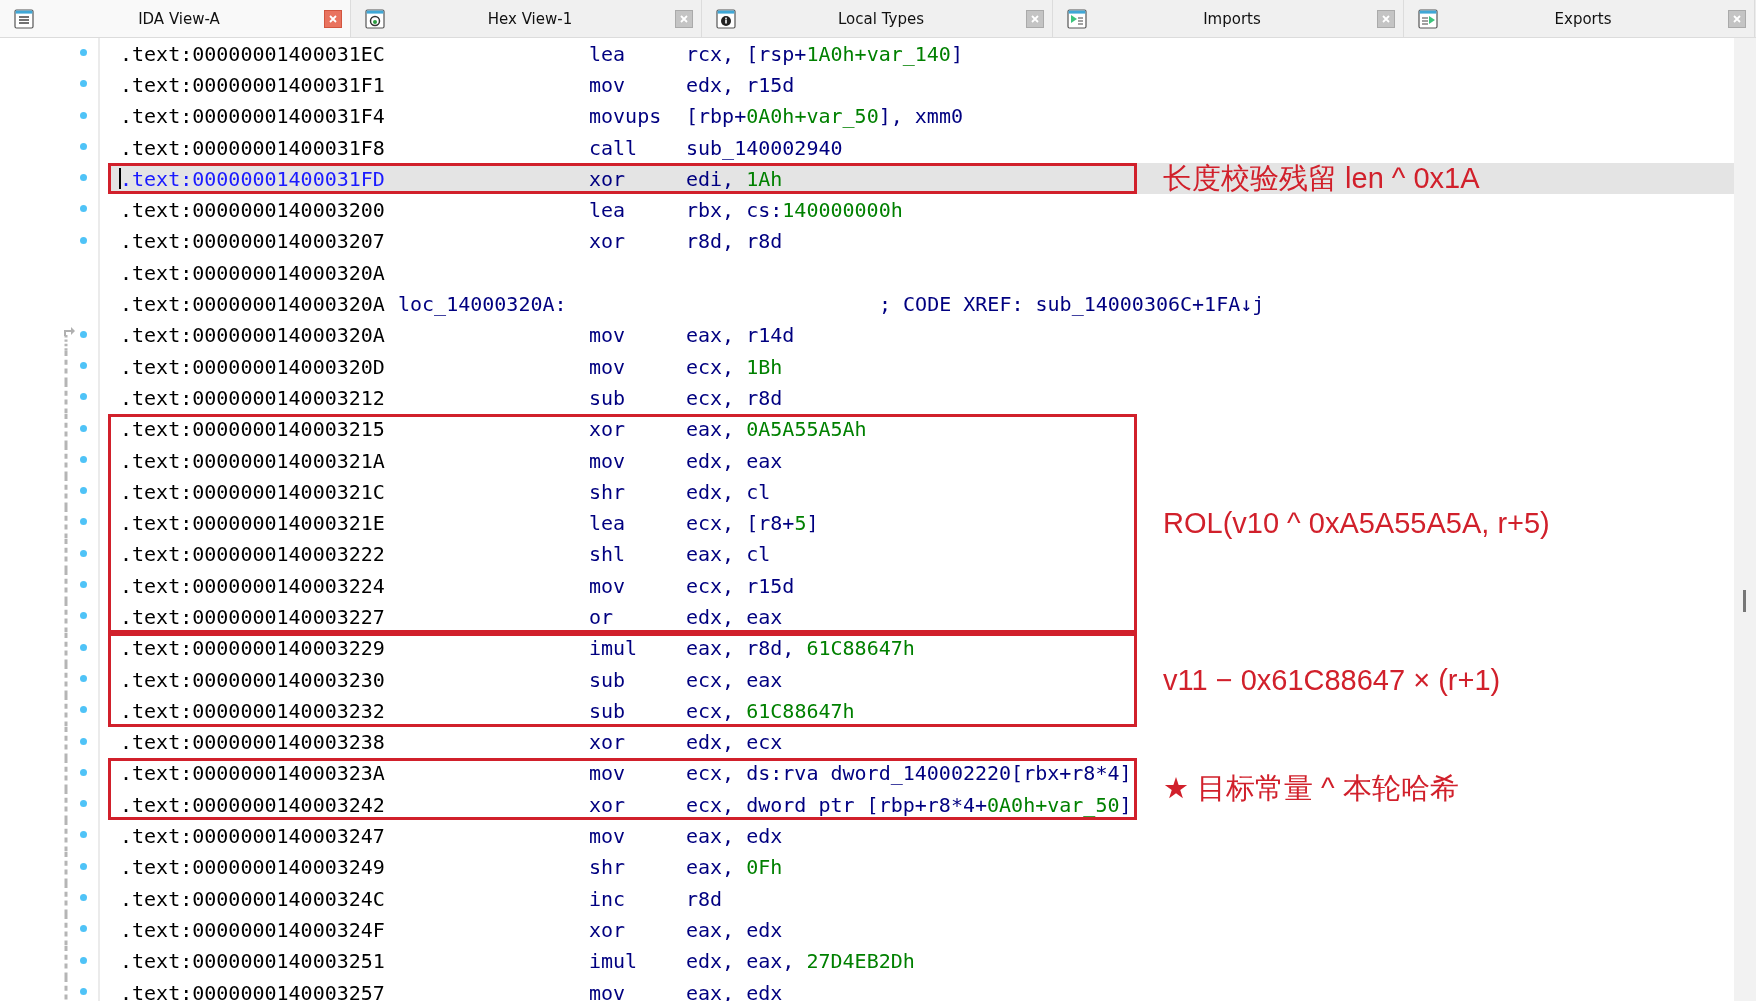  Describe the element at coordinates (734, 929) in the screenshot. I see `operands: eax, edx` at that location.